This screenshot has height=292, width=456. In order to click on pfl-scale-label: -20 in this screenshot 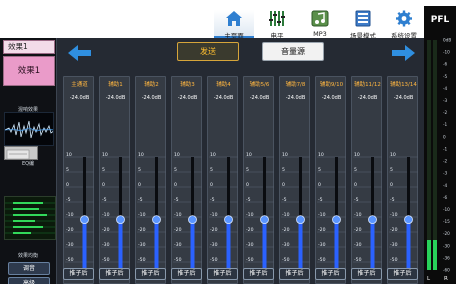, I will do `click(446, 233)`.